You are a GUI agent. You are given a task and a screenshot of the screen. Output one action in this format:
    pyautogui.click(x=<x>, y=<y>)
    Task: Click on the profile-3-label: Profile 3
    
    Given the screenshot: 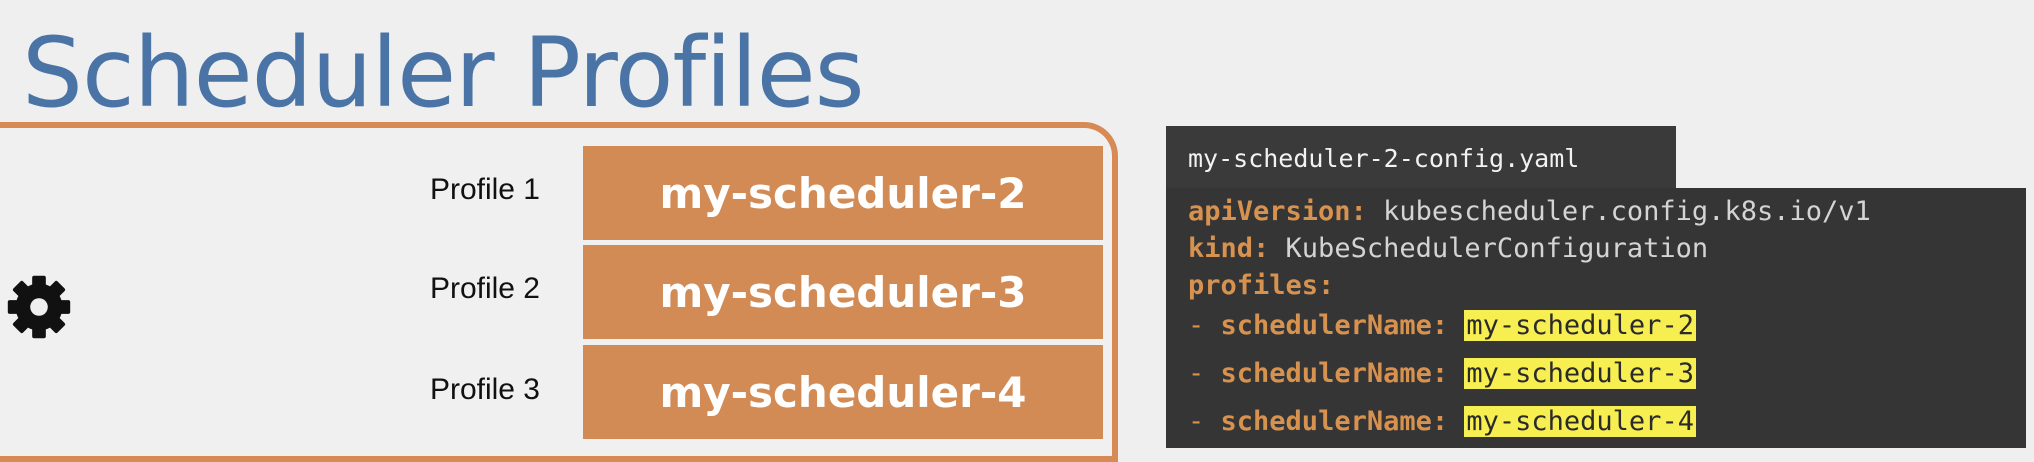 What is the action you would take?
    pyautogui.click(x=484, y=389)
    